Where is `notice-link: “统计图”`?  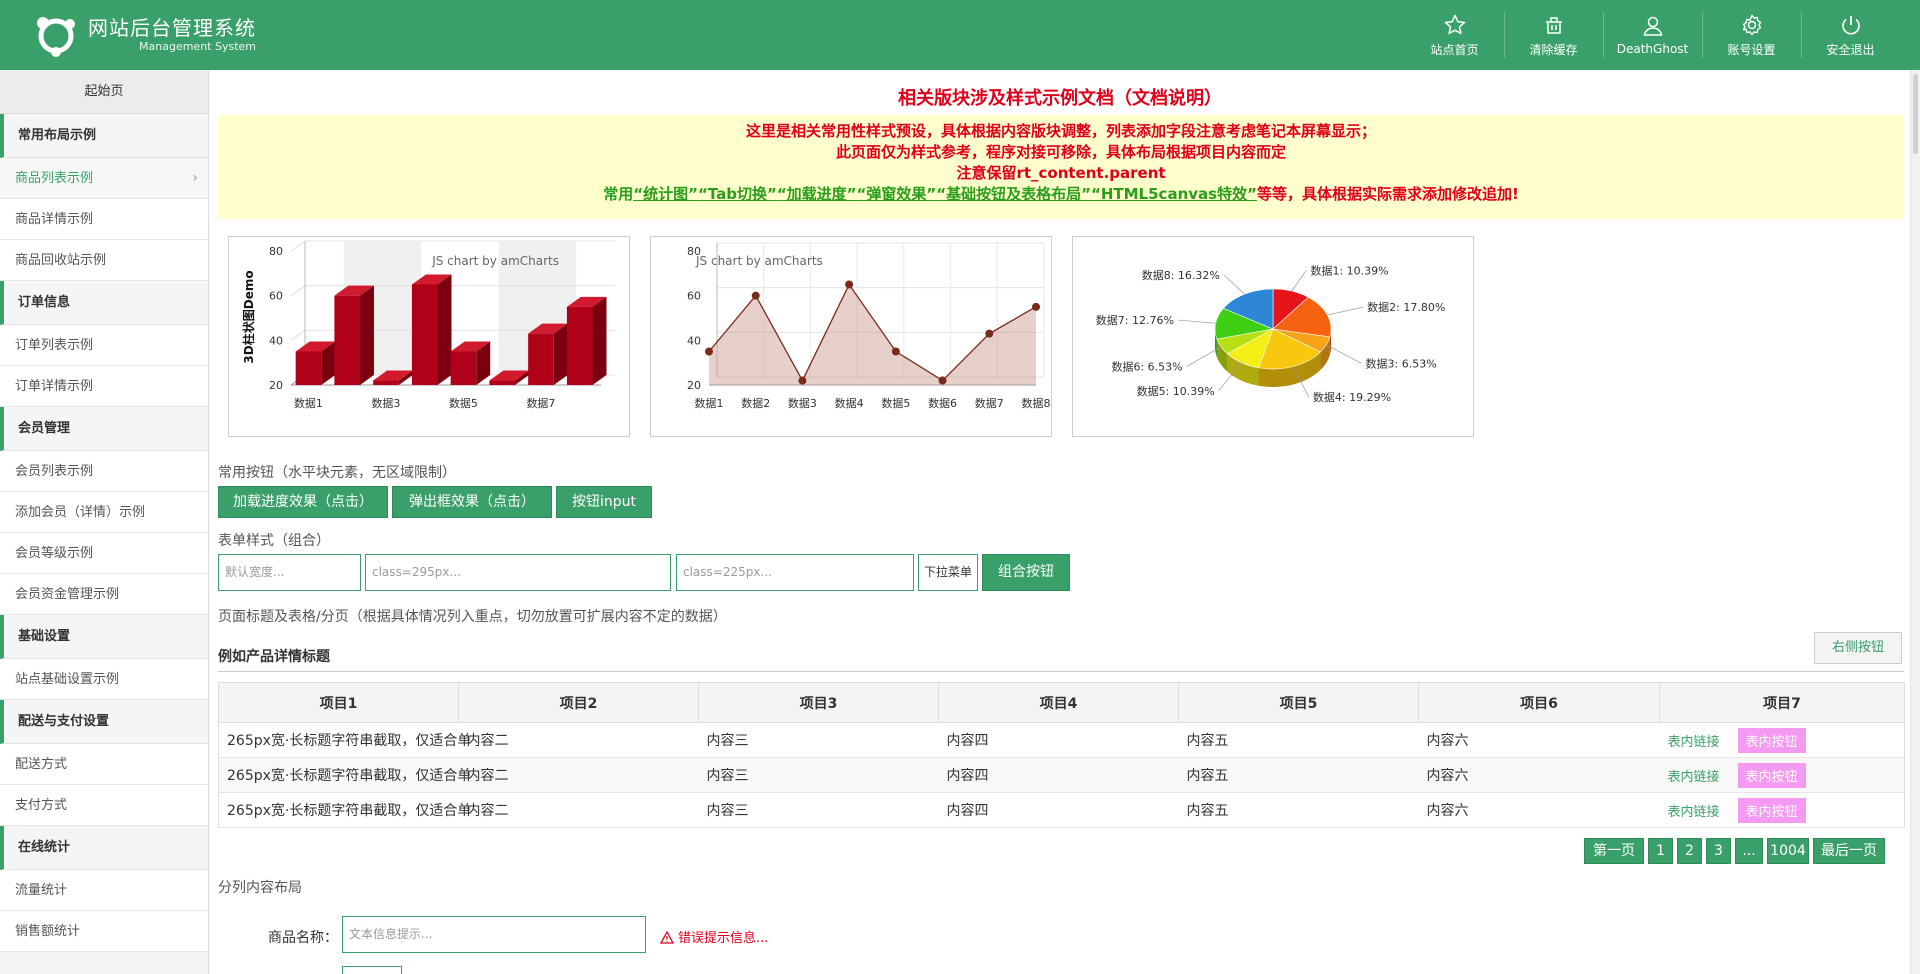
notice-link: “统计图” is located at coordinates (665, 194).